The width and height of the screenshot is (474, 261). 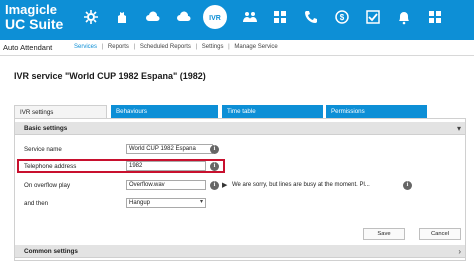 What do you see at coordinates (46, 128) in the screenshot?
I see `basic-settings-title: Basic settings` at bounding box center [46, 128].